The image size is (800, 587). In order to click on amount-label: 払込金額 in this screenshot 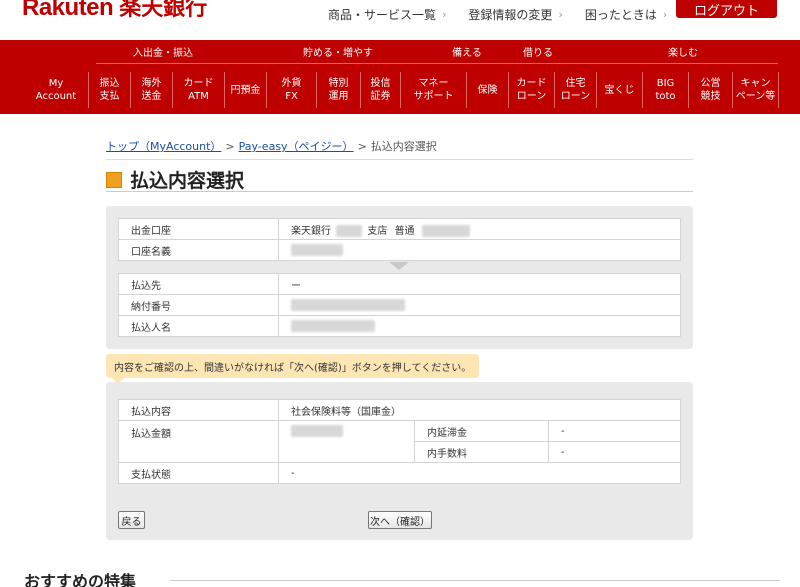, I will do `click(198, 441)`.